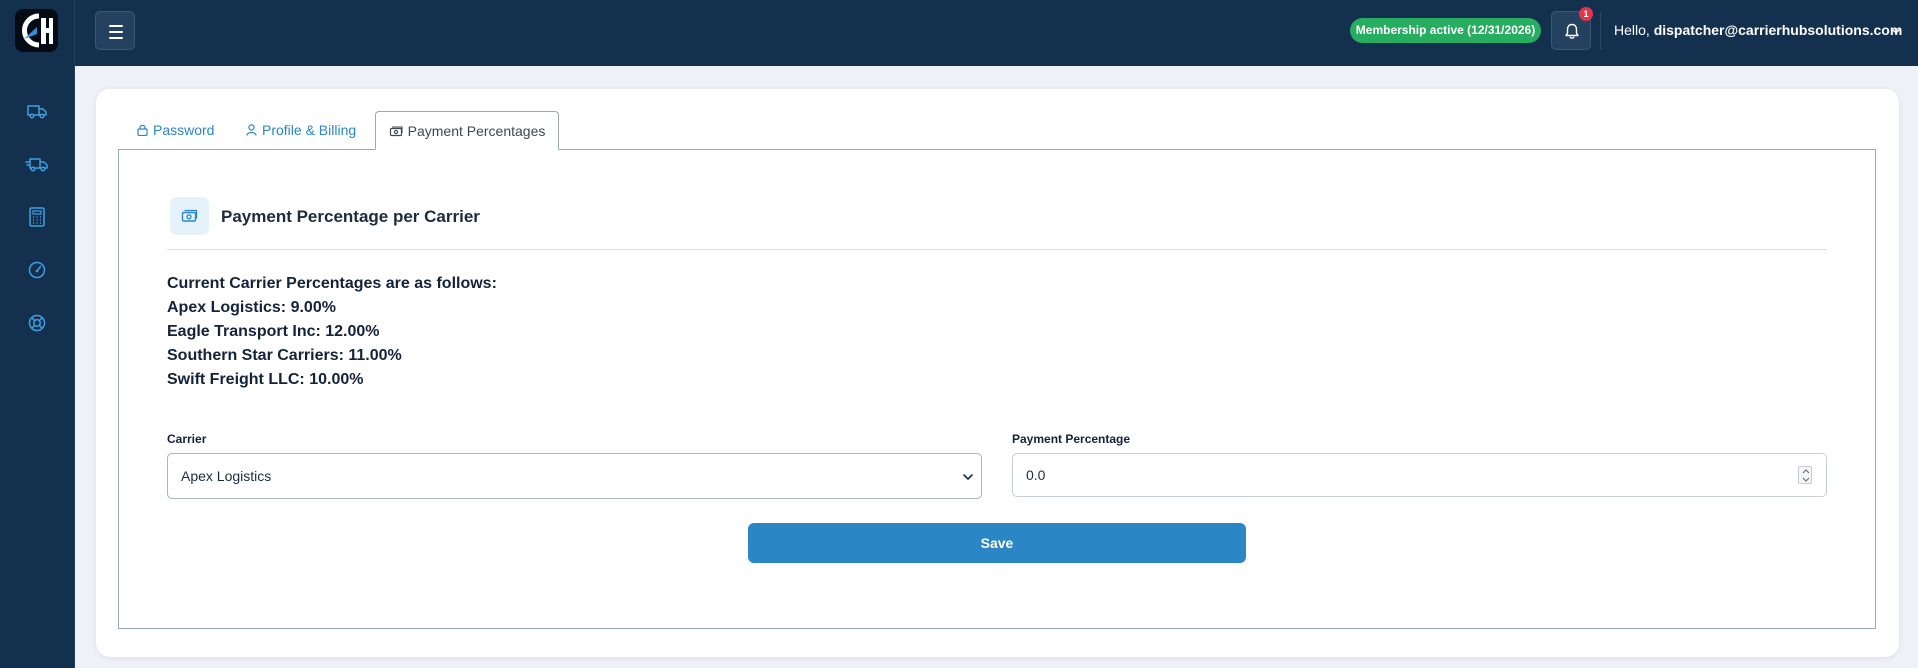  Describe the element at coordinates (1071, 439) in the screenshot. I see `payment-percentage-label: Payment Percentage` at that location.